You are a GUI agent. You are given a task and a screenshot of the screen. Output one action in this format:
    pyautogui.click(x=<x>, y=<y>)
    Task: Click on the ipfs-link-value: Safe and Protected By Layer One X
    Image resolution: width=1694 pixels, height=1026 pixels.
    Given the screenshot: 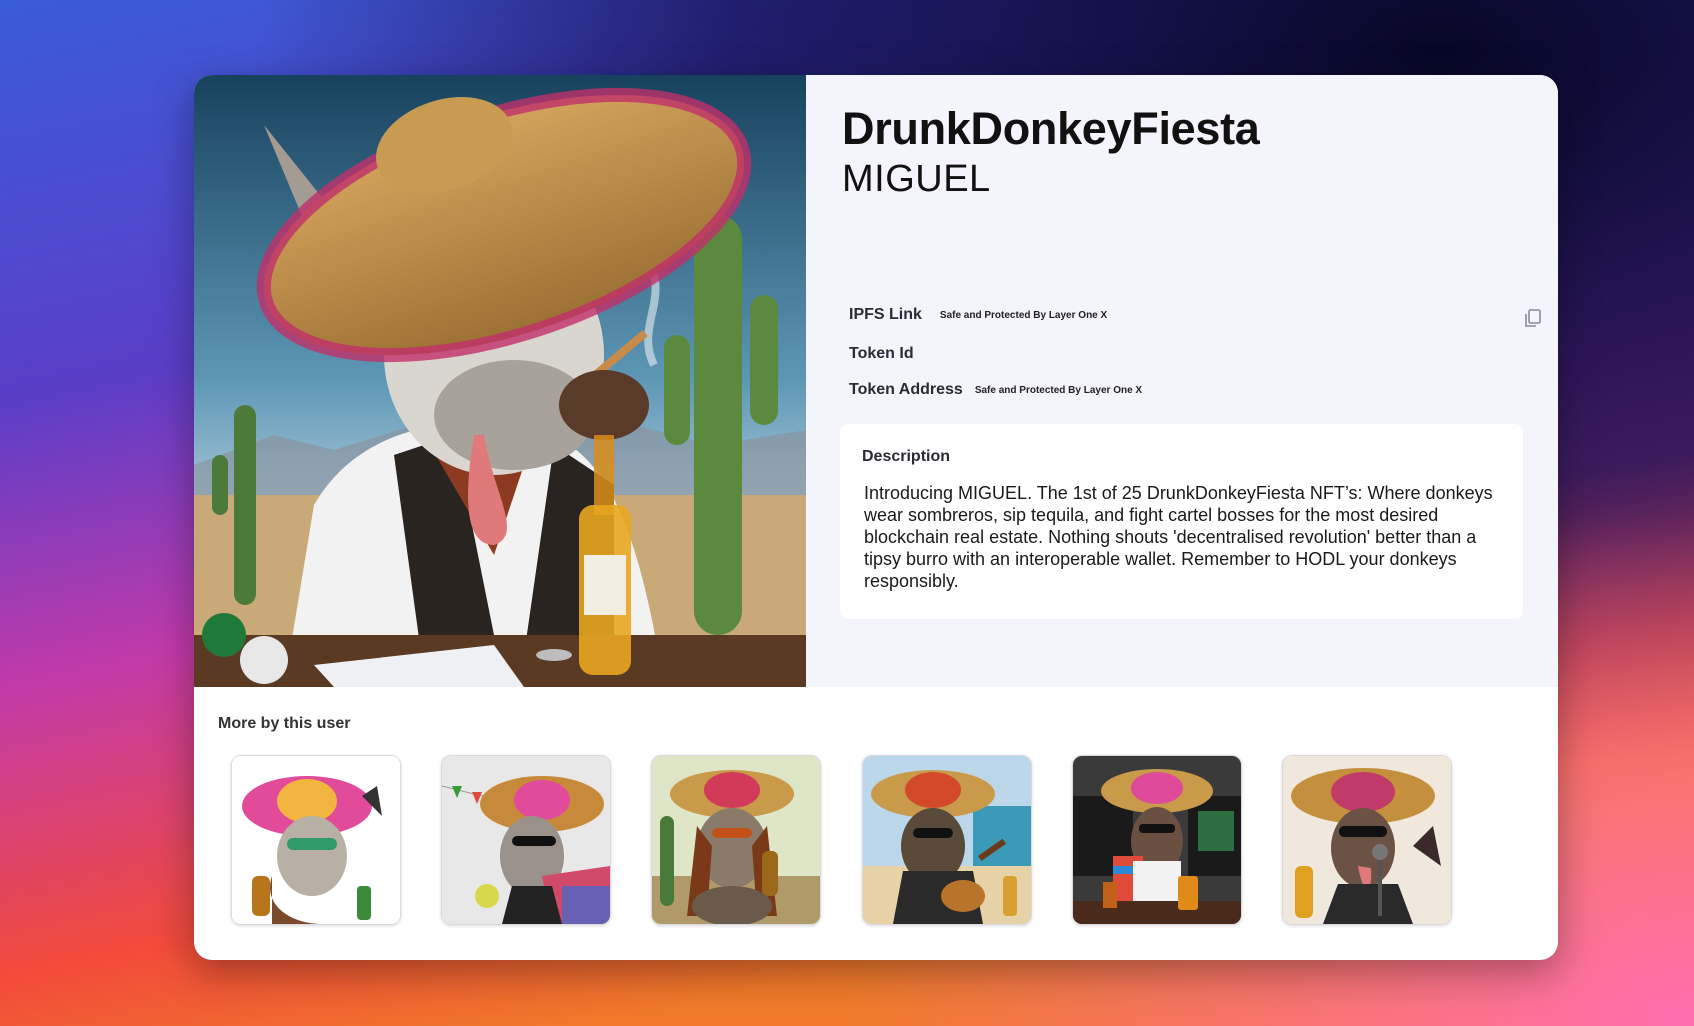 What is the action you would take?
    pyautogui.click(x=1023, y=315)
    